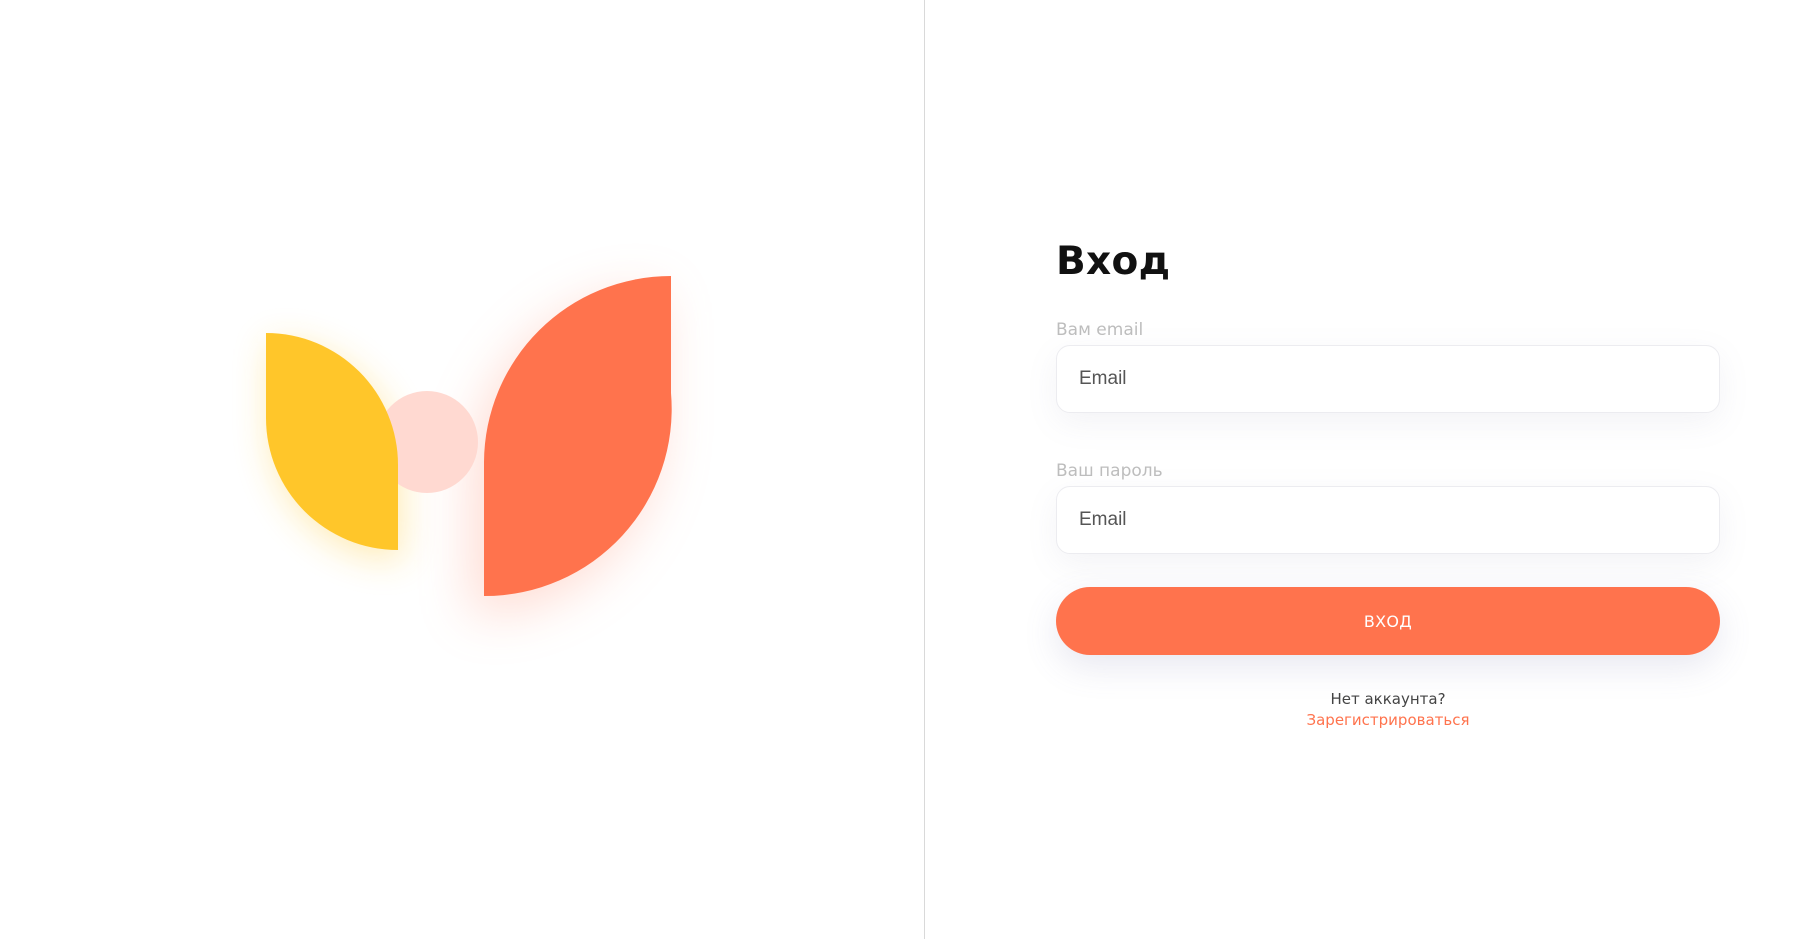 The height and width of the screenshot is (939, 1815). What do you see at coordinates (1388, 621) in the screenshot?
I see `login-button: ВХОД` at bounding box center [1388, 621].